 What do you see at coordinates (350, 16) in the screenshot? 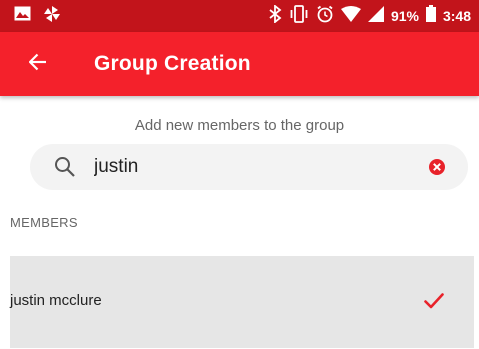
I see `wifi-icon` at bounding box center [350, 16].